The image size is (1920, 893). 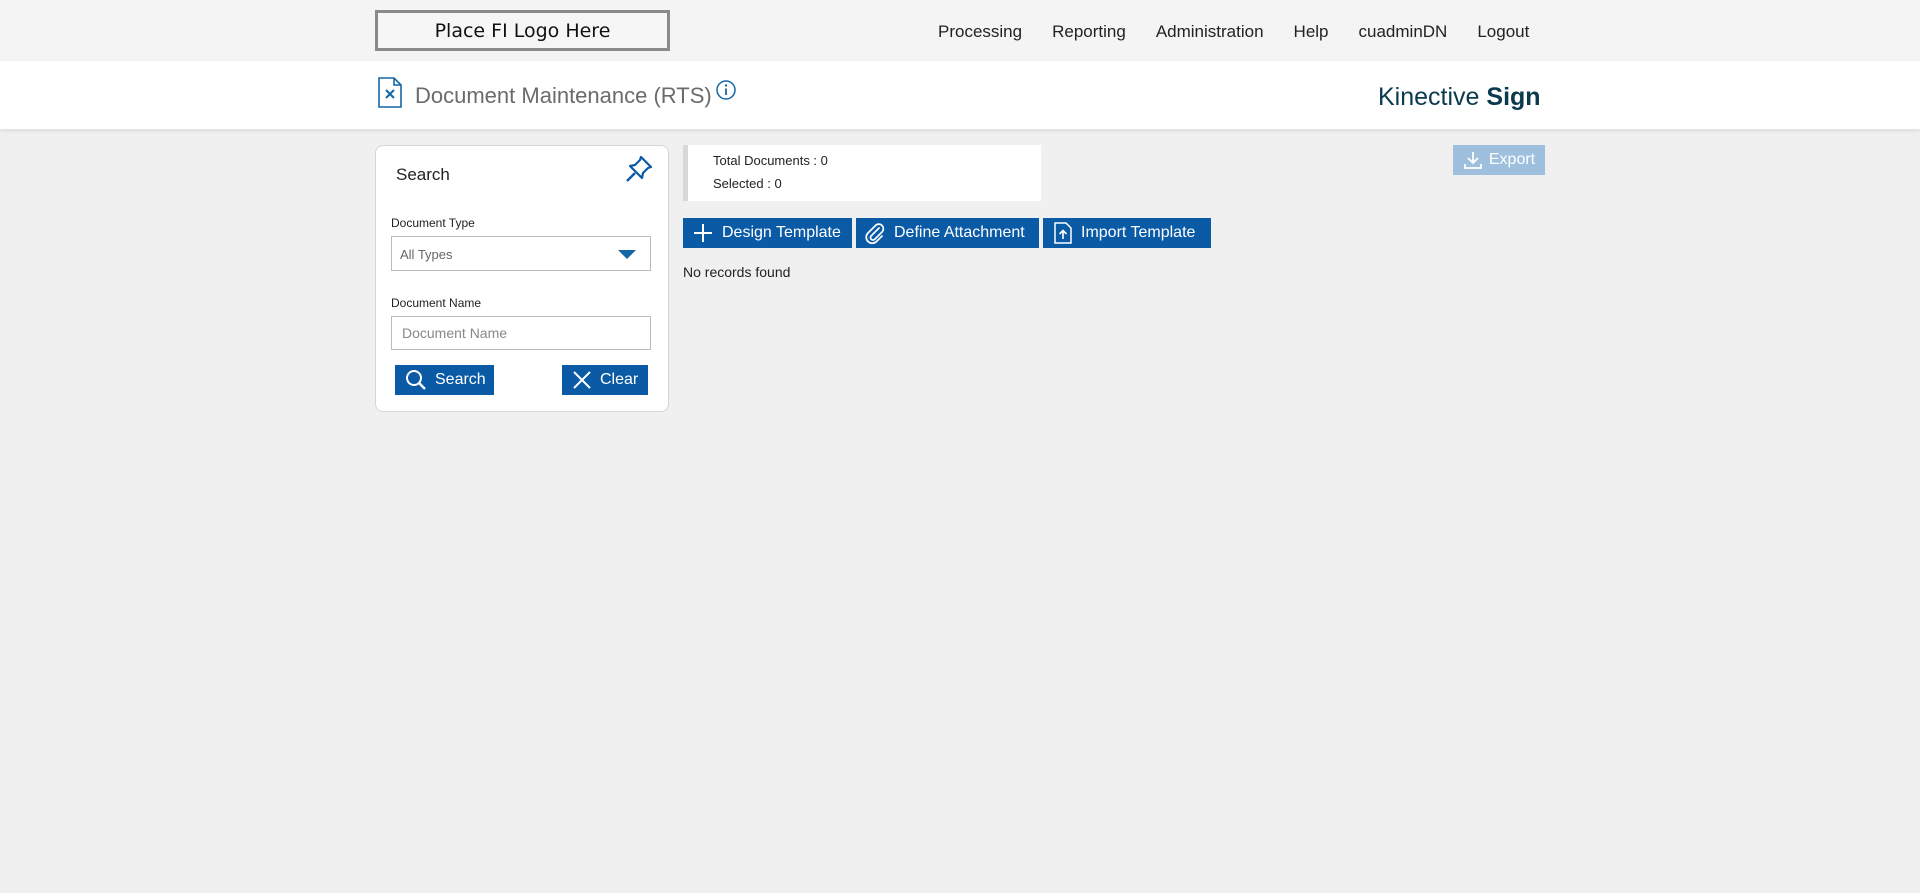 I want to click on import-template-button: Import Template, so click(x=1127, y=233).